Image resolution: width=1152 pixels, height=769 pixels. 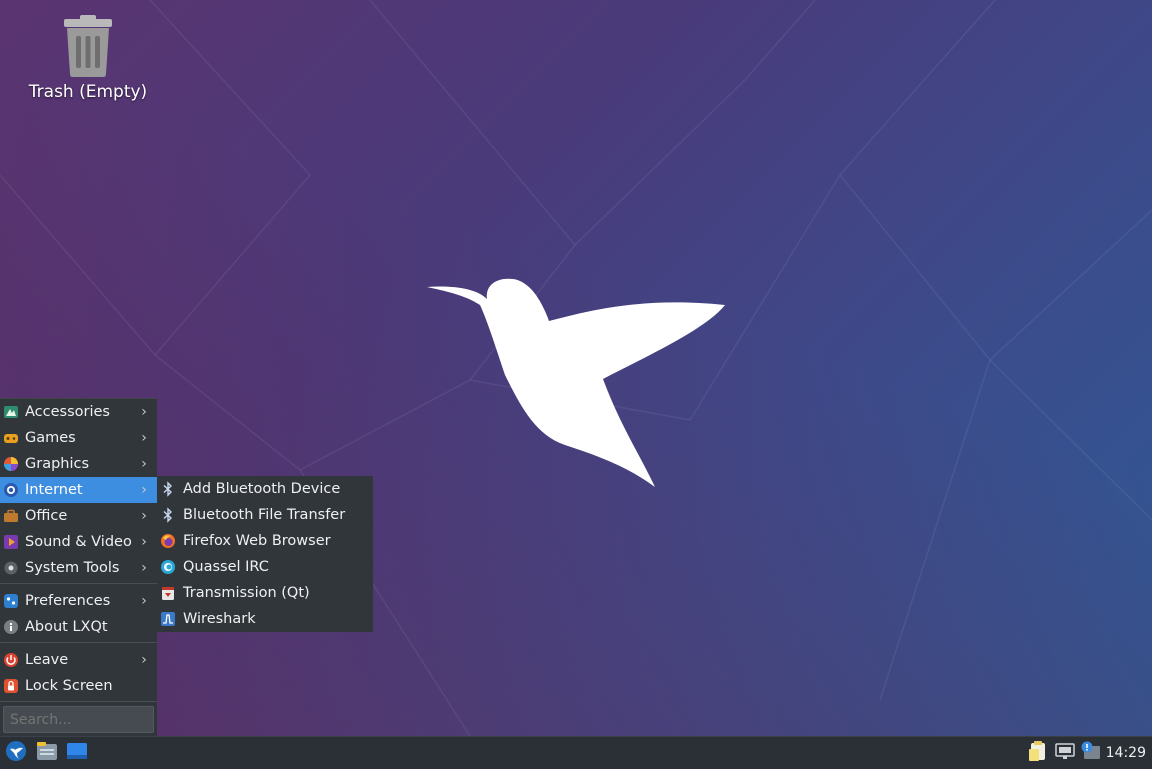 I want to click on start-menu-icon, so click(x=16, y=753).